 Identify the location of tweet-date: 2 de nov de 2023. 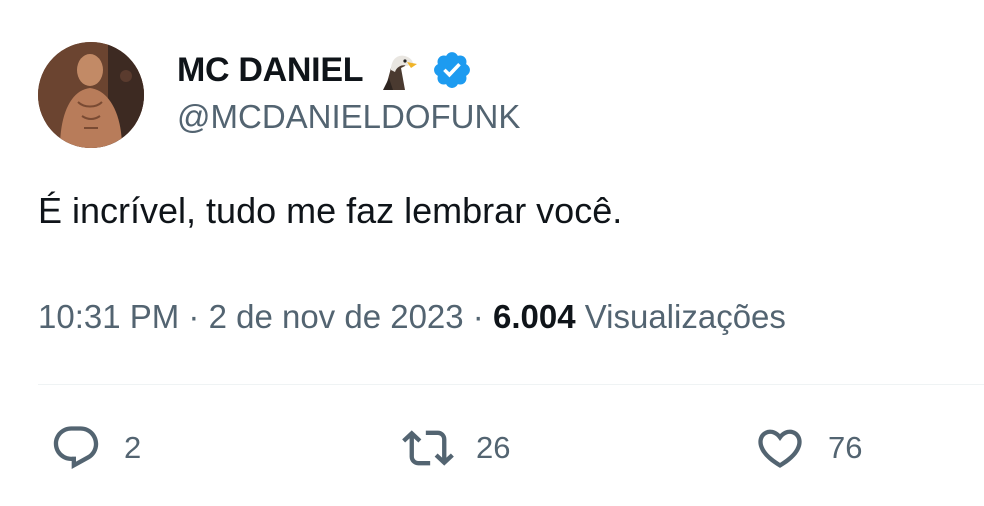
(336, 316).